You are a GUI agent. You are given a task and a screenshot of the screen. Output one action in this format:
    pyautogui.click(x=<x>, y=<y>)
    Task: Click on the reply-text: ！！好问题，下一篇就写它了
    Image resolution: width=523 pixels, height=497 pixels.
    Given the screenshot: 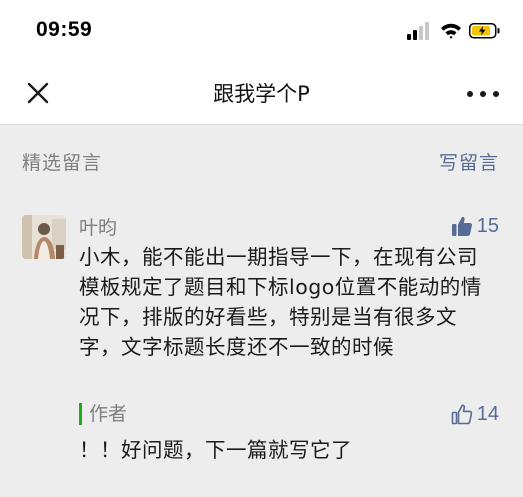 What is the action you would take?
    pyautogui.click(x=215, y=450)
    